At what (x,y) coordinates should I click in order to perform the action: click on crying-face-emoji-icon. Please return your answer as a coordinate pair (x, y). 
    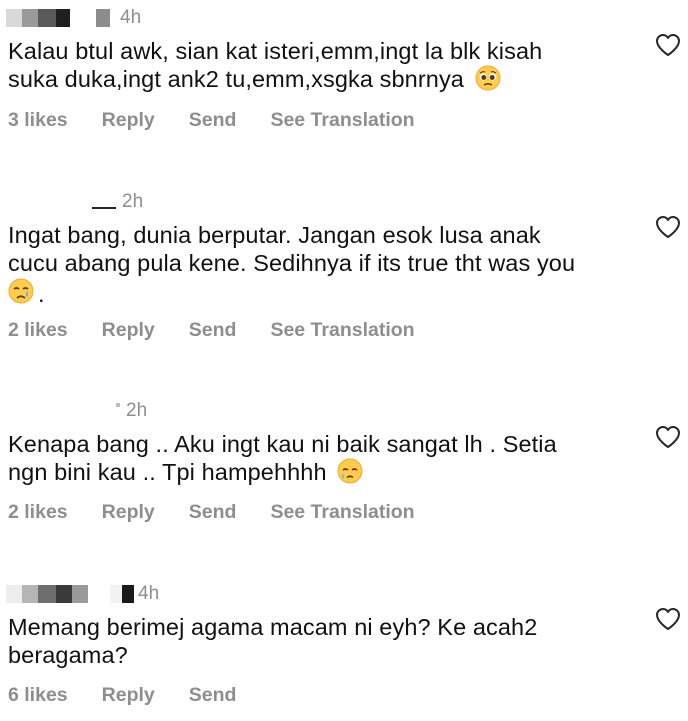
    Looking at the image, I should click on (21, 294).